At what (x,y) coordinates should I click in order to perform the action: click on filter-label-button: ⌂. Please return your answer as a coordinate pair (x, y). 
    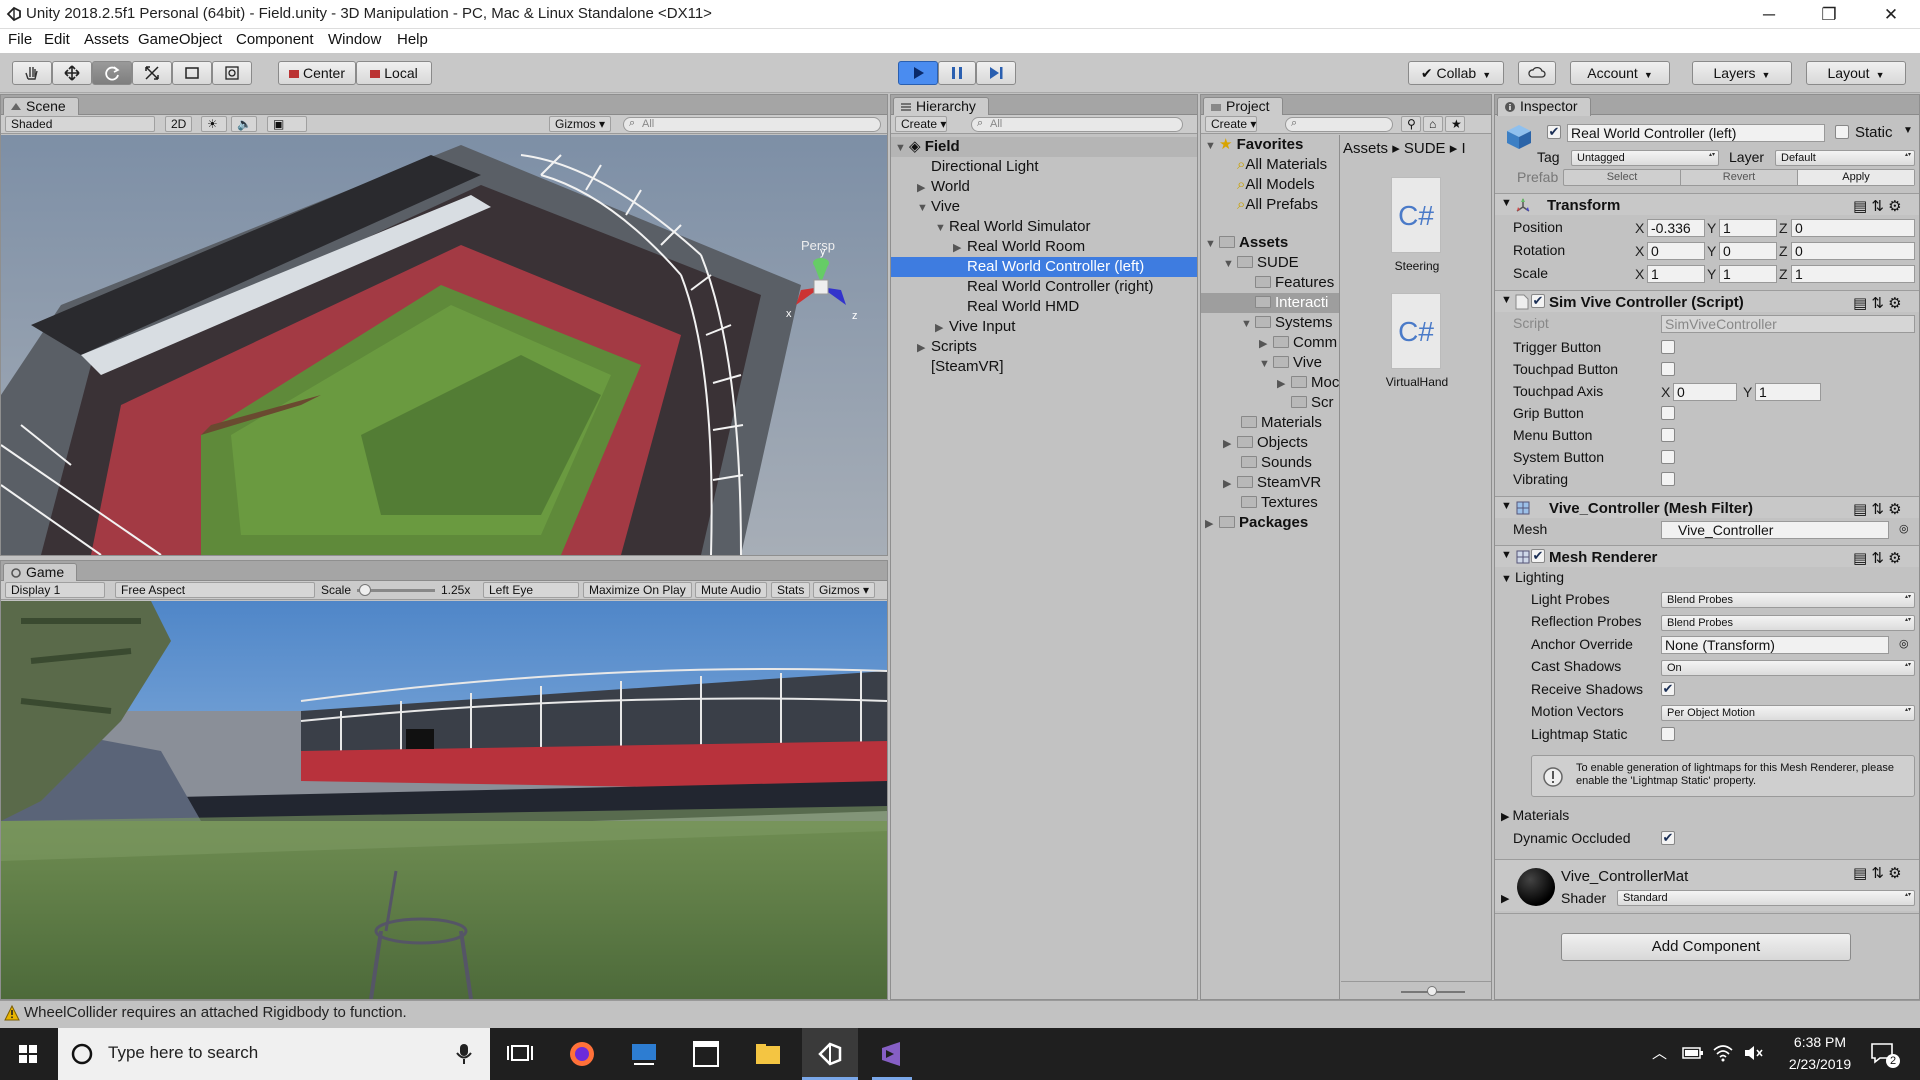
    Looking at the image, I should click on (1433, 124).